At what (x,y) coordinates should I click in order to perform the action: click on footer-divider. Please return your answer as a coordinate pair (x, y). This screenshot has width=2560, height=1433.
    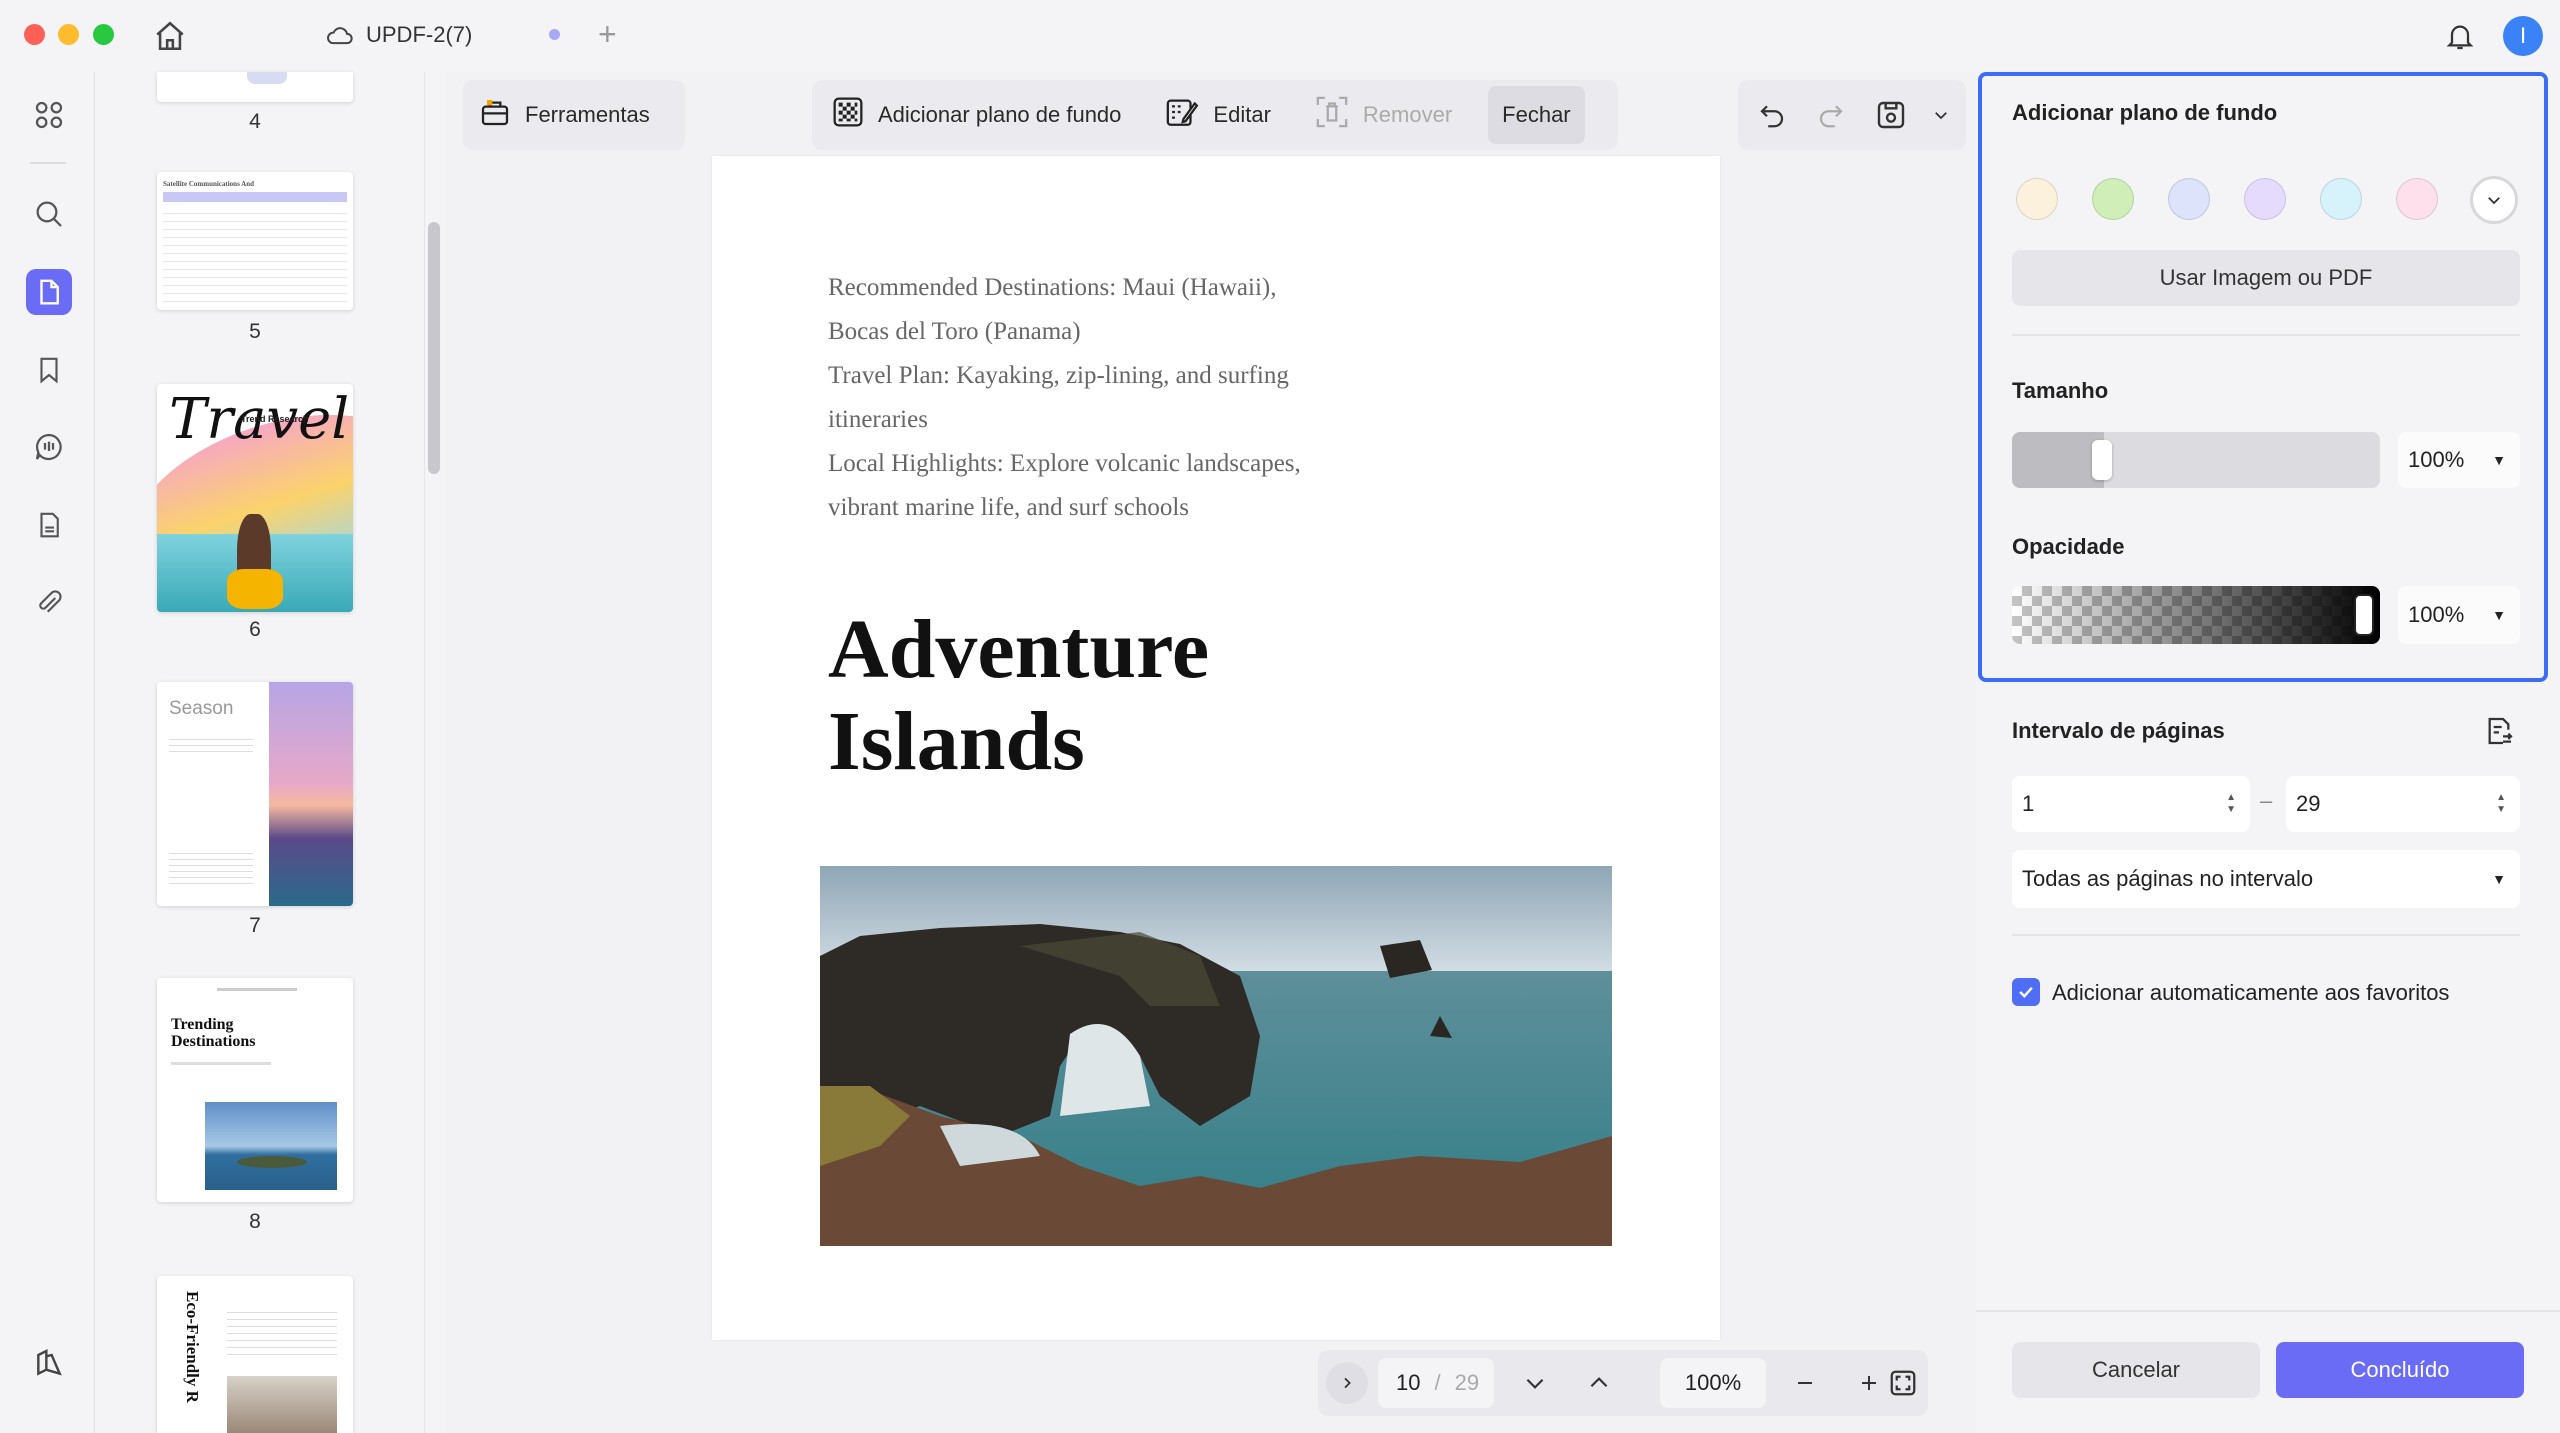
    Looking at the image, I should click on (2268, 1311).